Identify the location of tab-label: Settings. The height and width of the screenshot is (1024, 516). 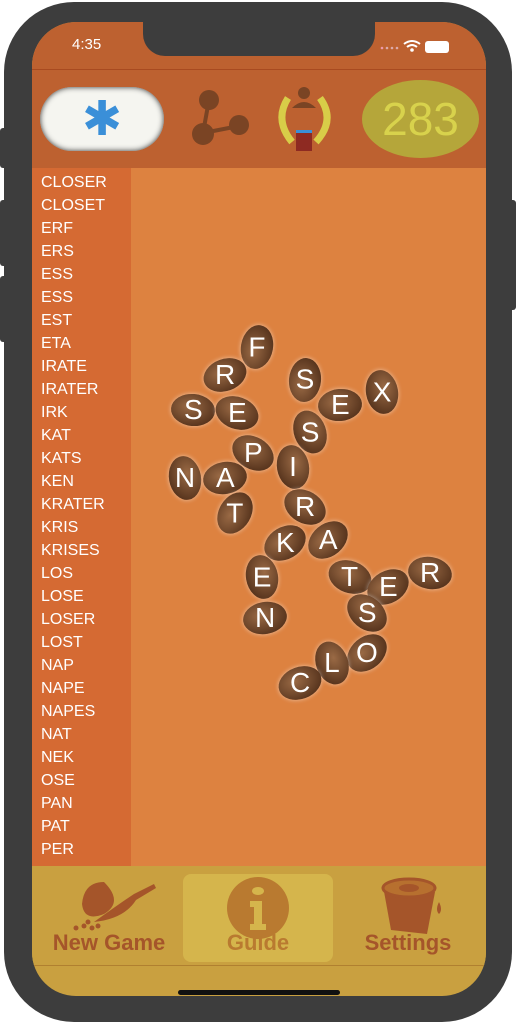
(408, 942).